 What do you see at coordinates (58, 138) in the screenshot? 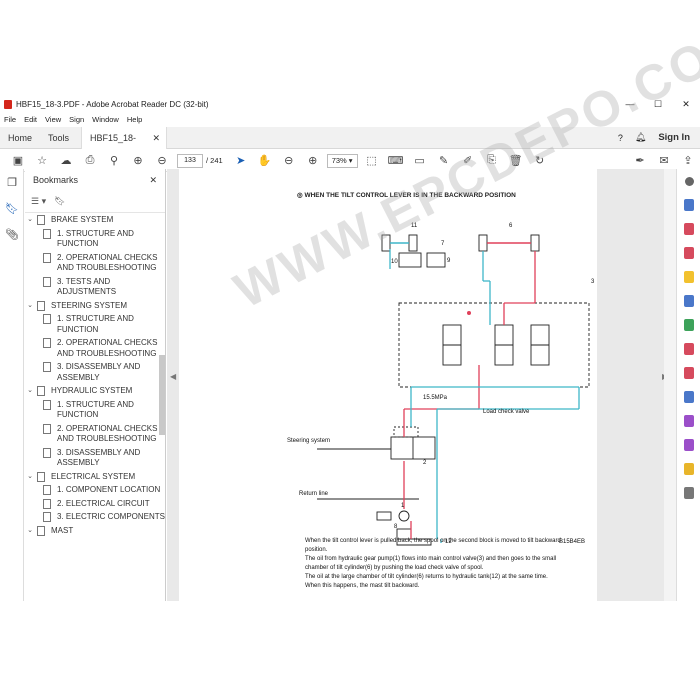
I see `tab-tools: Tools` at bounding box center [58, 138].